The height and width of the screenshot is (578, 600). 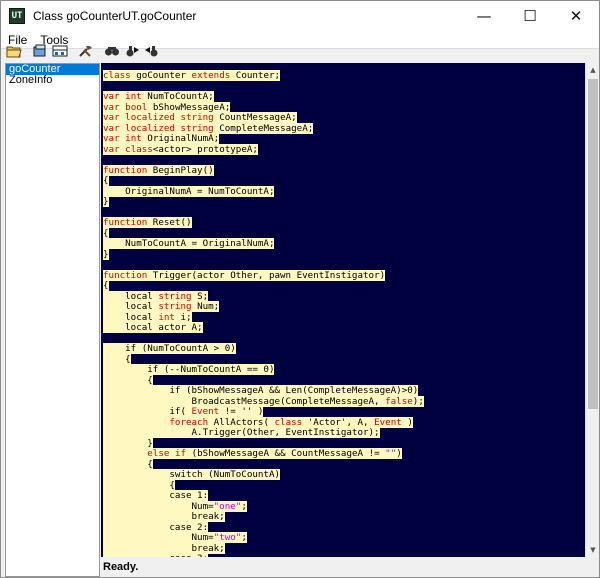 What do you see at coordinates (241, 411) in the screenshot?
I see `code-token: != '' )` at bounding box center [241, 411].